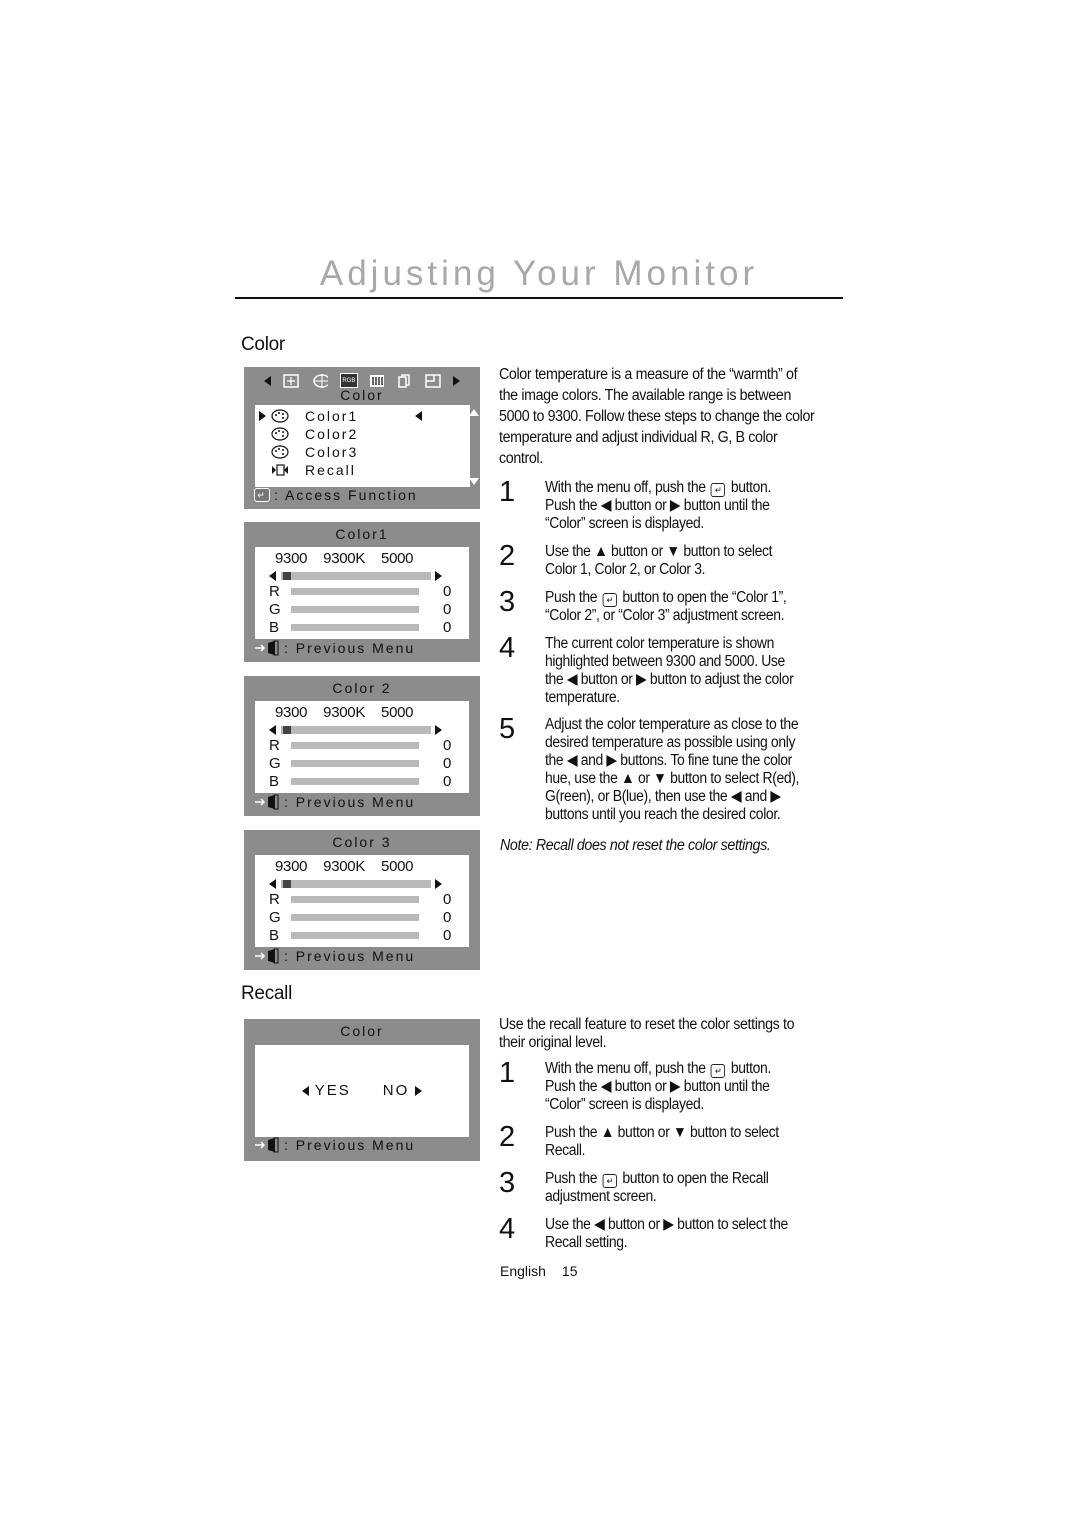  I want to click on scroll-up-icon, so click(474, 412).